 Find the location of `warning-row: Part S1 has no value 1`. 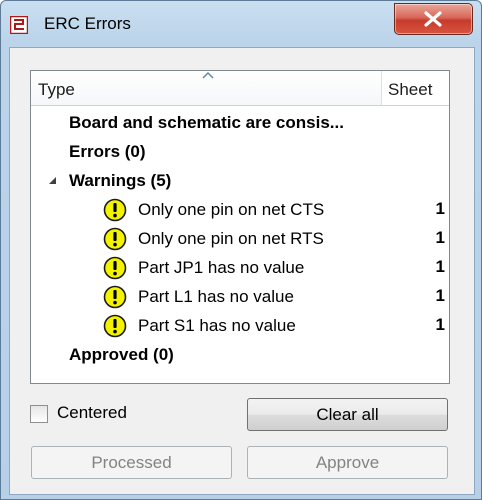

warning-row: Part S1 has no value 1 is located at coordinates (240, 326).